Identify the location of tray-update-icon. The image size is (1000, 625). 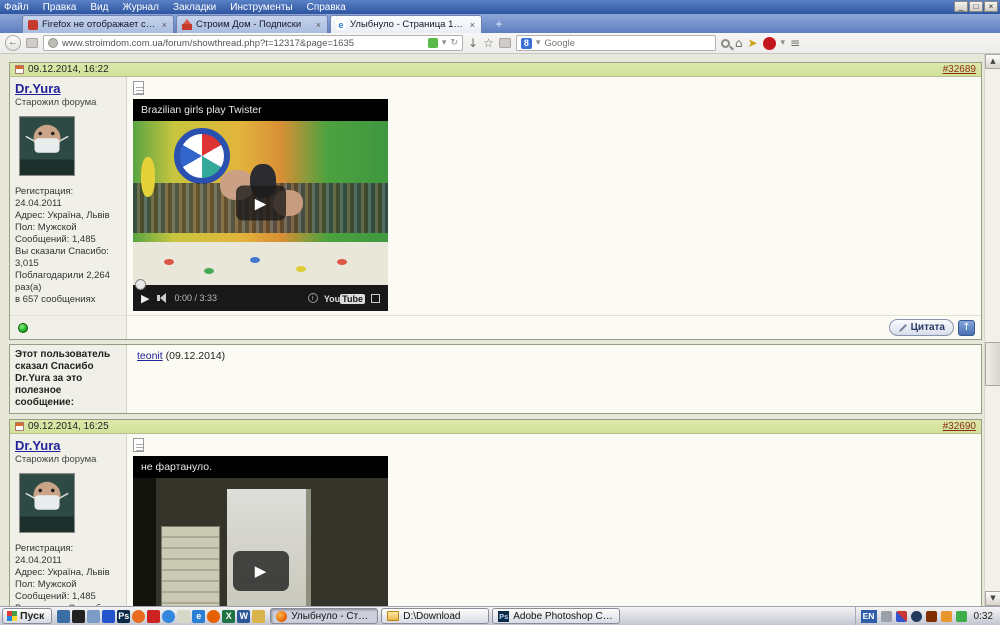
(931, 616).